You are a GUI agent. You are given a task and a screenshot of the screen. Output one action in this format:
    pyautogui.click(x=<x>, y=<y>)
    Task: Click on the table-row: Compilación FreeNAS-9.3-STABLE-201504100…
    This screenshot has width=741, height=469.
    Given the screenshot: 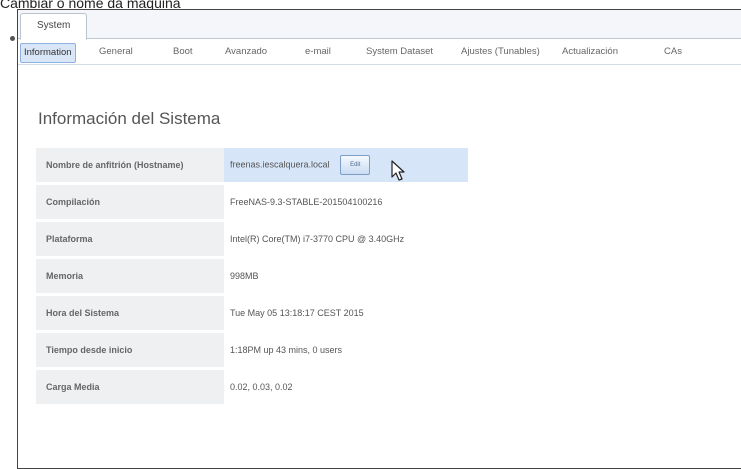 What is the action you would take?
    pyautogui.click(x=252, y=202)
    